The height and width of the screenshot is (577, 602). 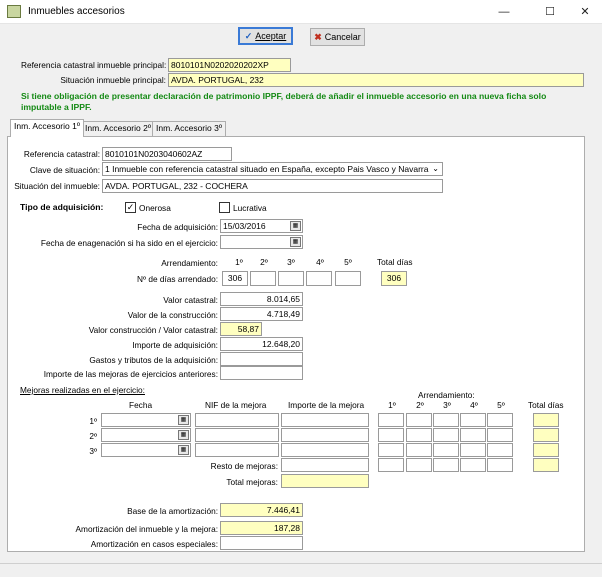 What do you see at coordinates (261, 543) in the screenshot?
I see `amortizacion-especiales-field` at bounding box center [261, 543].